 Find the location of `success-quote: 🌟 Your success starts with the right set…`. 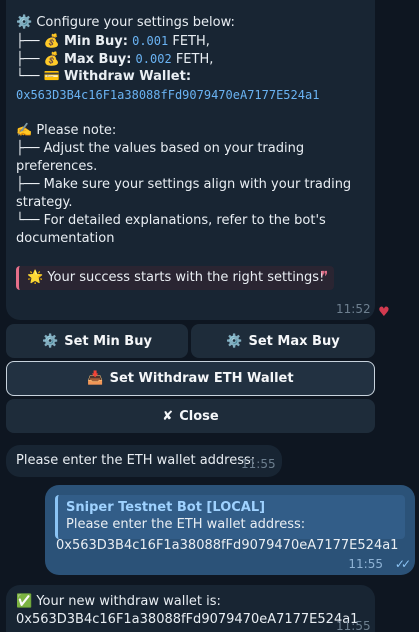

success-quote: 🌟 Your success starts with the right set… is located at coordinates (175, 278).